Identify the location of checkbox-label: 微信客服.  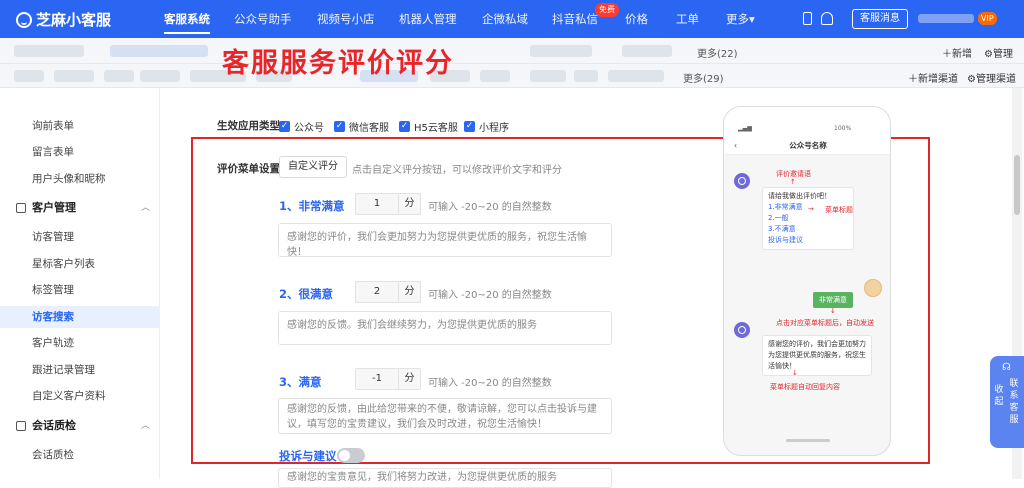
(369, 128).